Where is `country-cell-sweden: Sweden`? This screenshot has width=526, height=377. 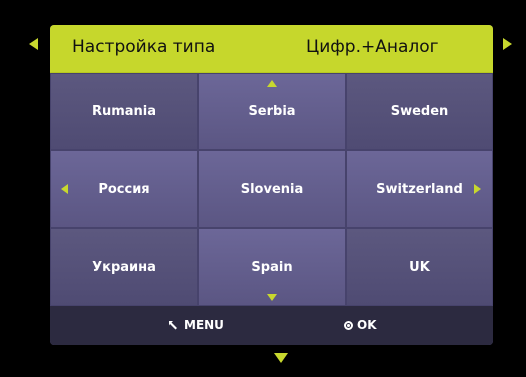
country-cell-sweden: Sweden is located at coordinates (419, 111).